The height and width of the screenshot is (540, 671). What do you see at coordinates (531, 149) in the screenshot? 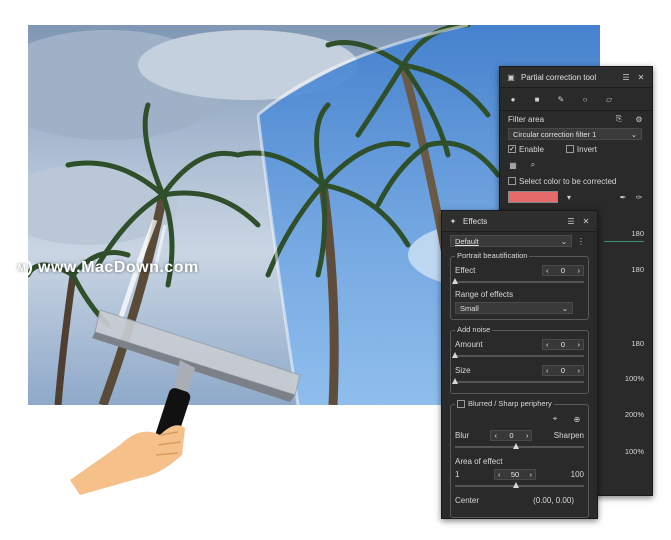
I see `enable-label: Enable` at bounding box center [531, 149].